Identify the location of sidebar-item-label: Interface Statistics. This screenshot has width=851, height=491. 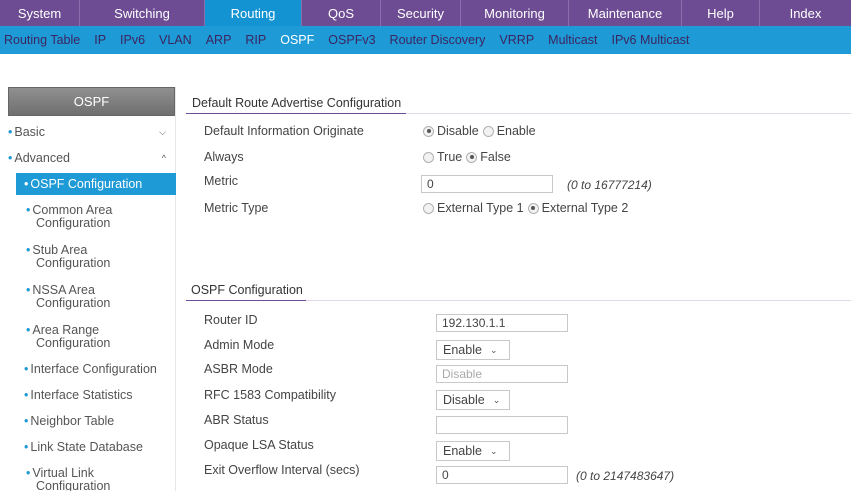
(81, 395).